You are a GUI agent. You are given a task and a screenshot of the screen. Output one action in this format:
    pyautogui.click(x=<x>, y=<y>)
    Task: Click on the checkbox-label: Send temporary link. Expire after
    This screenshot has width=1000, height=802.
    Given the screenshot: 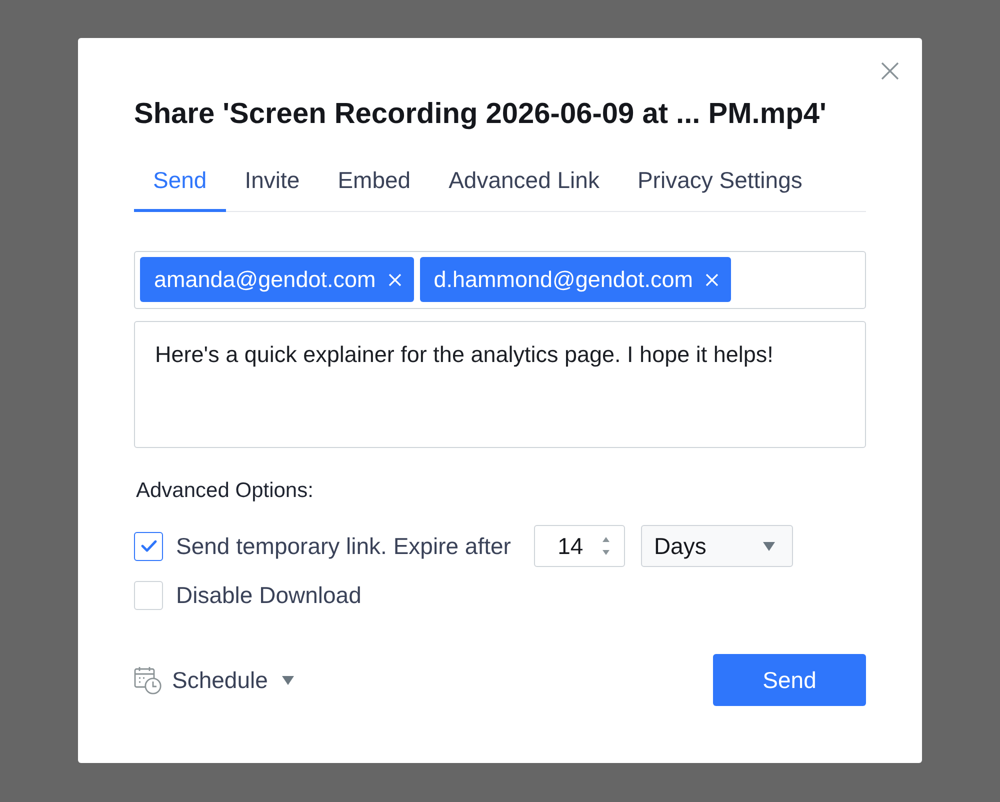 What is the action you would take?
    pyautogui.click(x=343, y=546)
    